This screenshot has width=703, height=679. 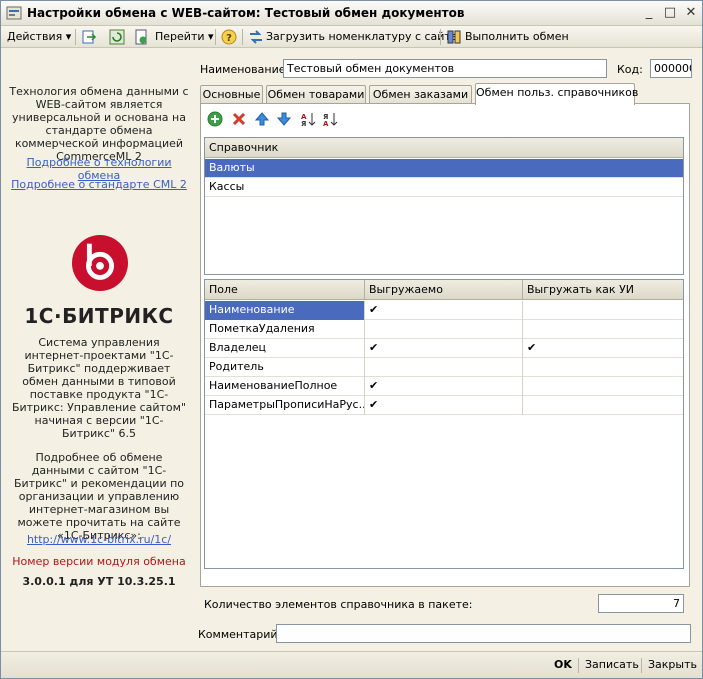 What do you see at coordinates (556, 94) in the screenshot?
I see `tab-user-references: Обмен польз. справочников` at bounding box center [556, 94].